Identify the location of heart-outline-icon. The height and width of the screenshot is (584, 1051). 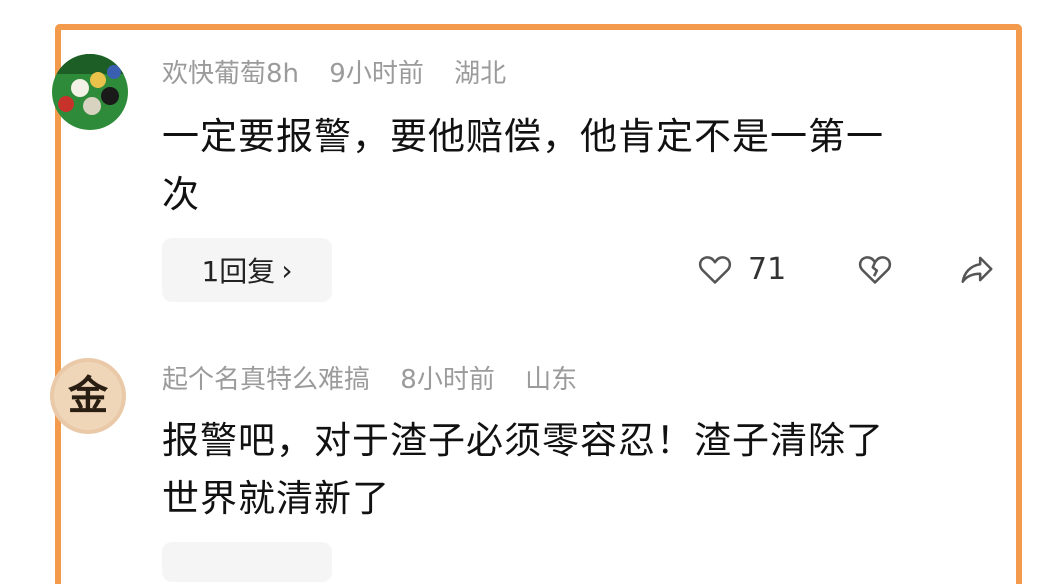
(715, 270).